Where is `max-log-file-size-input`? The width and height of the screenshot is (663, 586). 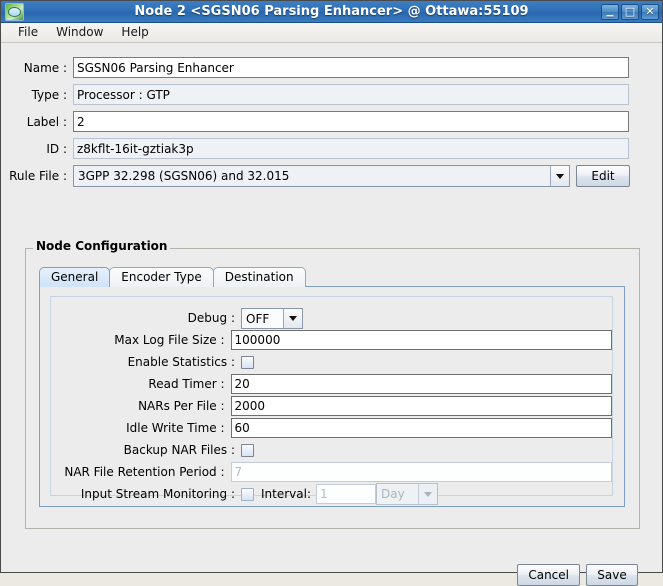
max-log-file-size-input is located at coordinates (421, 340).